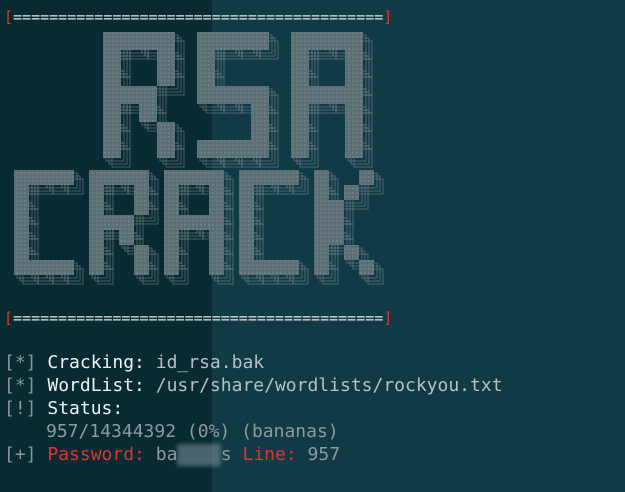  I want to click on output-line-cracking: [*] Cracking: id_rsa.bak, so click(134, 363).